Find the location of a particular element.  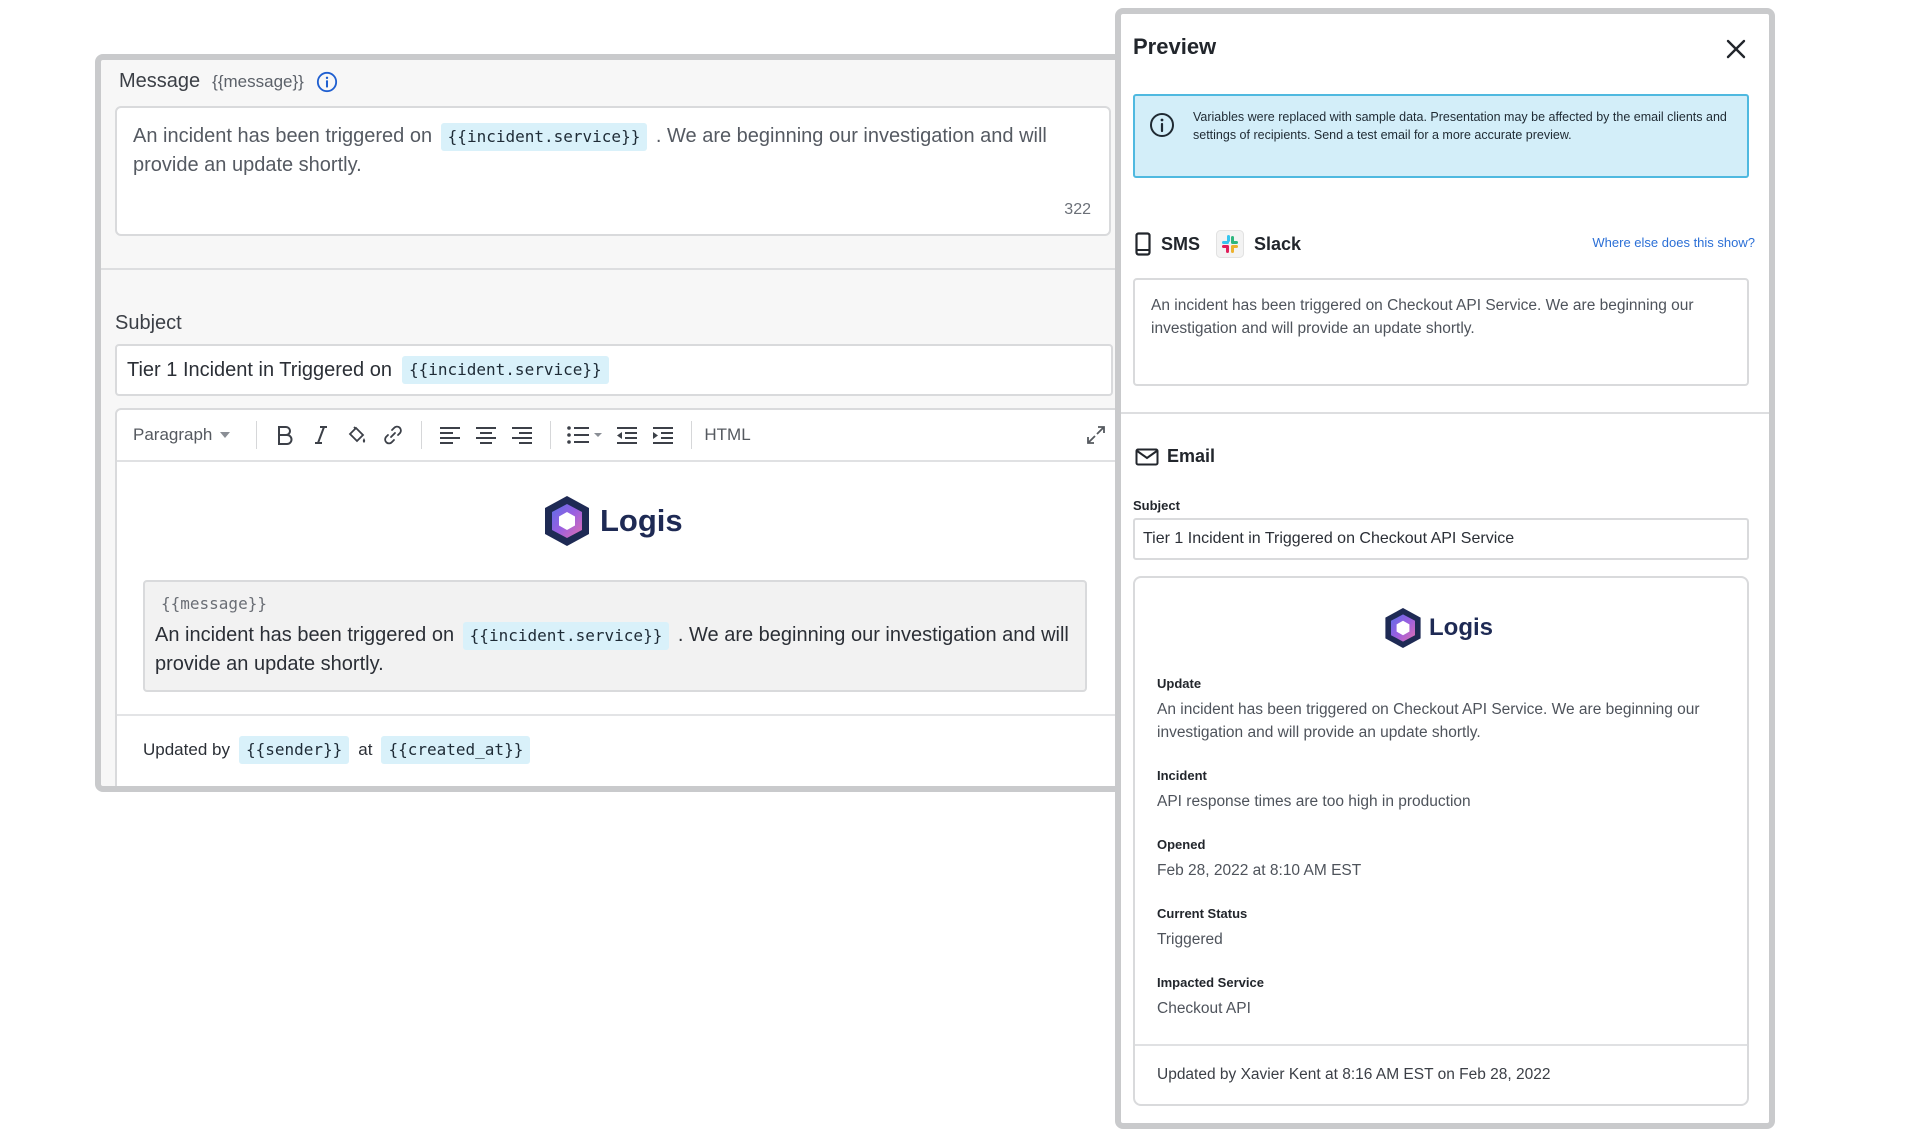

subject-text: Tier 1 Incident in Triggered on is located at coordinates (259, 369).